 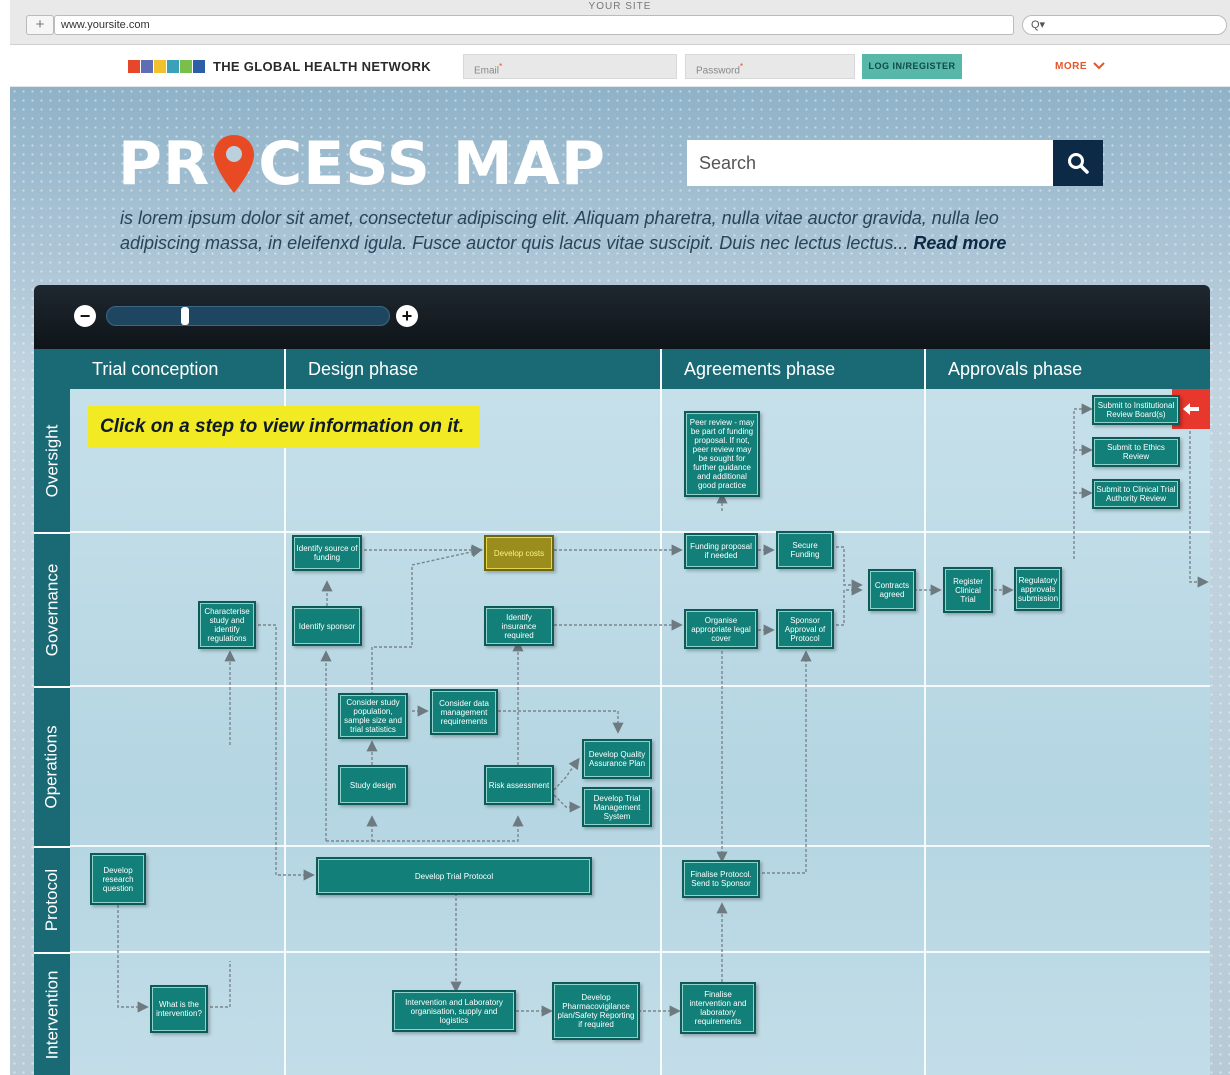 What do you see at coordinates (770, 66) in the screenshot?
I see `password-field: Password*` at bounding box center [770, 66].